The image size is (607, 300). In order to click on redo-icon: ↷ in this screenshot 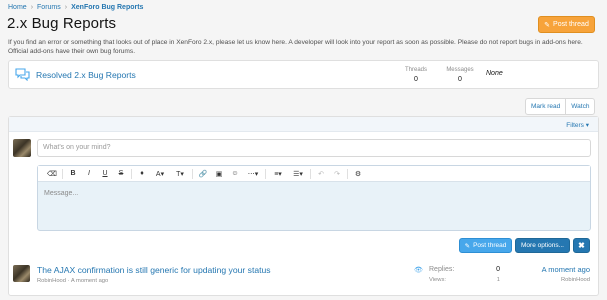, I will do `click(337, 174)`.